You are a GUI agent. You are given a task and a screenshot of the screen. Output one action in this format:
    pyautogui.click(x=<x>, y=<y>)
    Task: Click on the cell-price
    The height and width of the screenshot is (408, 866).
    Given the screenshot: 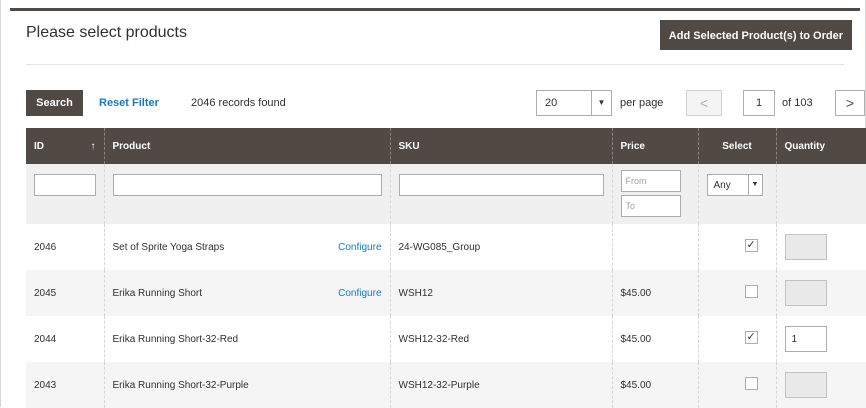 What is the action you would take?
    pyautogui.click(x=654, y=247)
    